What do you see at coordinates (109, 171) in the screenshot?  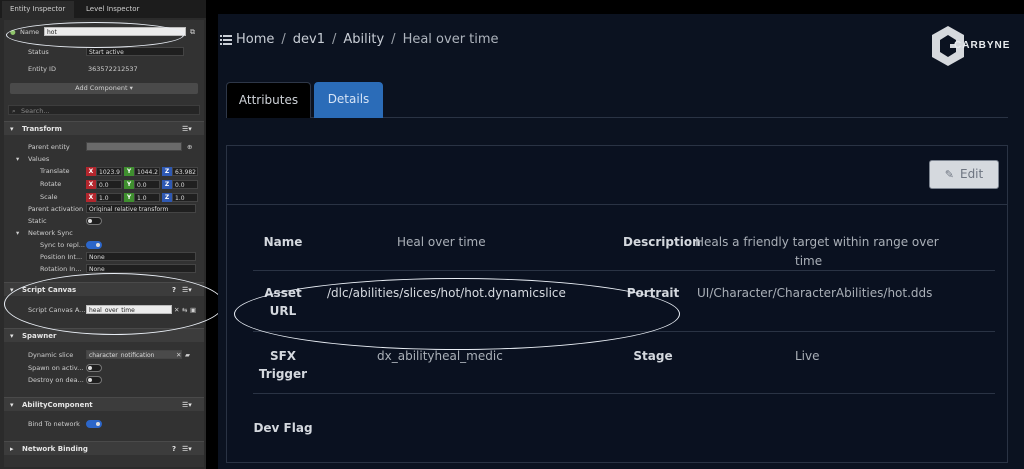 I see `translate-x-field: 1023.9` at bounding box center [109, 171].